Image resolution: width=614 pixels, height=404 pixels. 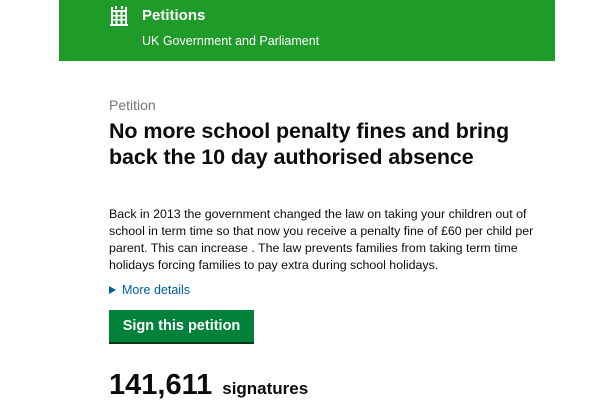 What do you see at coordinates (161, 385) in the screenshot?
I see `signature-count-value: 141,611` at bounding box center [161, 385].